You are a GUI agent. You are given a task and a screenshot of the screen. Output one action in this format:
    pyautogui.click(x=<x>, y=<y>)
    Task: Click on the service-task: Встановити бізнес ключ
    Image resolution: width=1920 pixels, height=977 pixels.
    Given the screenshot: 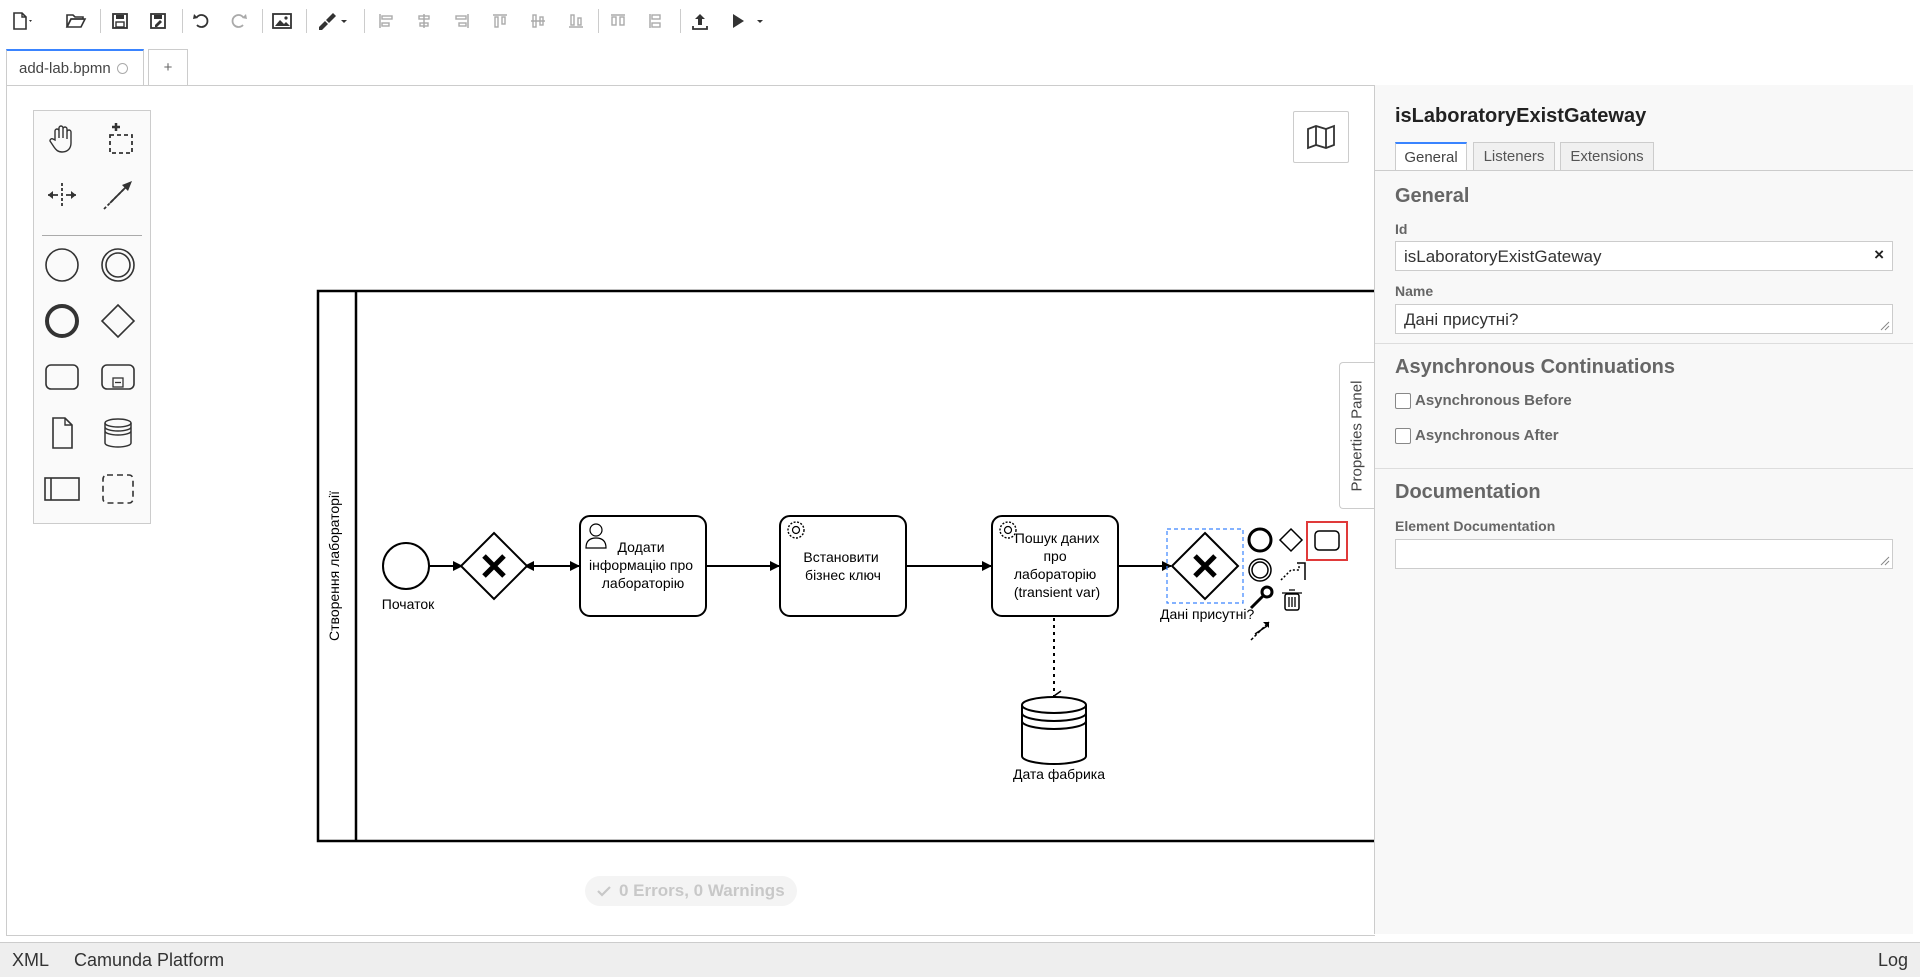 What is the action you would take?
    pyautogui.click(x=843, y=566)
    